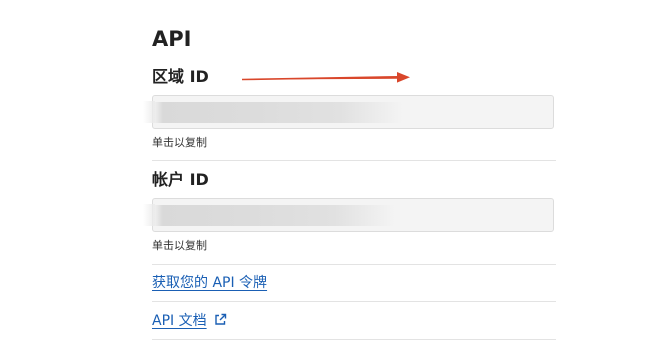  Describe the element at coordinates (209, 283) in the screenshot. I see `get-api-token-link: 获取您的 API 令牌` at that location.